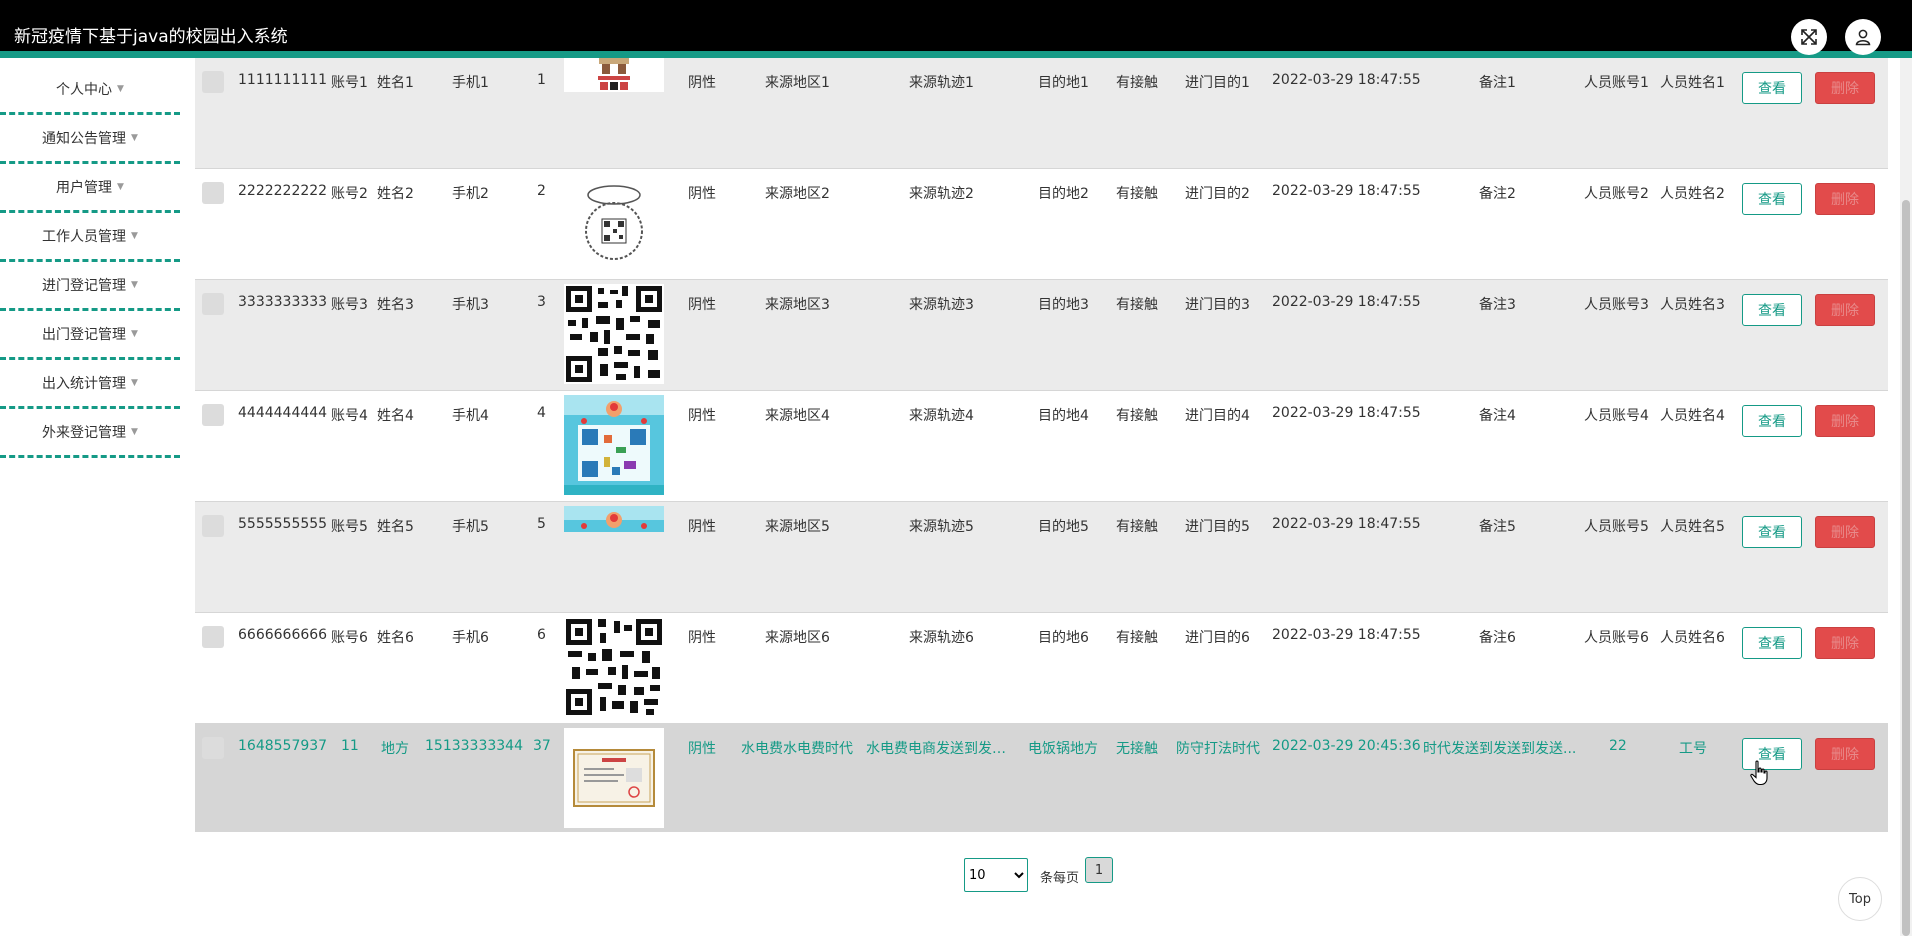 This screenshot has width=1912, height=936. What do you see at coordinates (395, 416) in the screenshot?
I see `cell-name: 姓名4` at bounding box center [395, 416].